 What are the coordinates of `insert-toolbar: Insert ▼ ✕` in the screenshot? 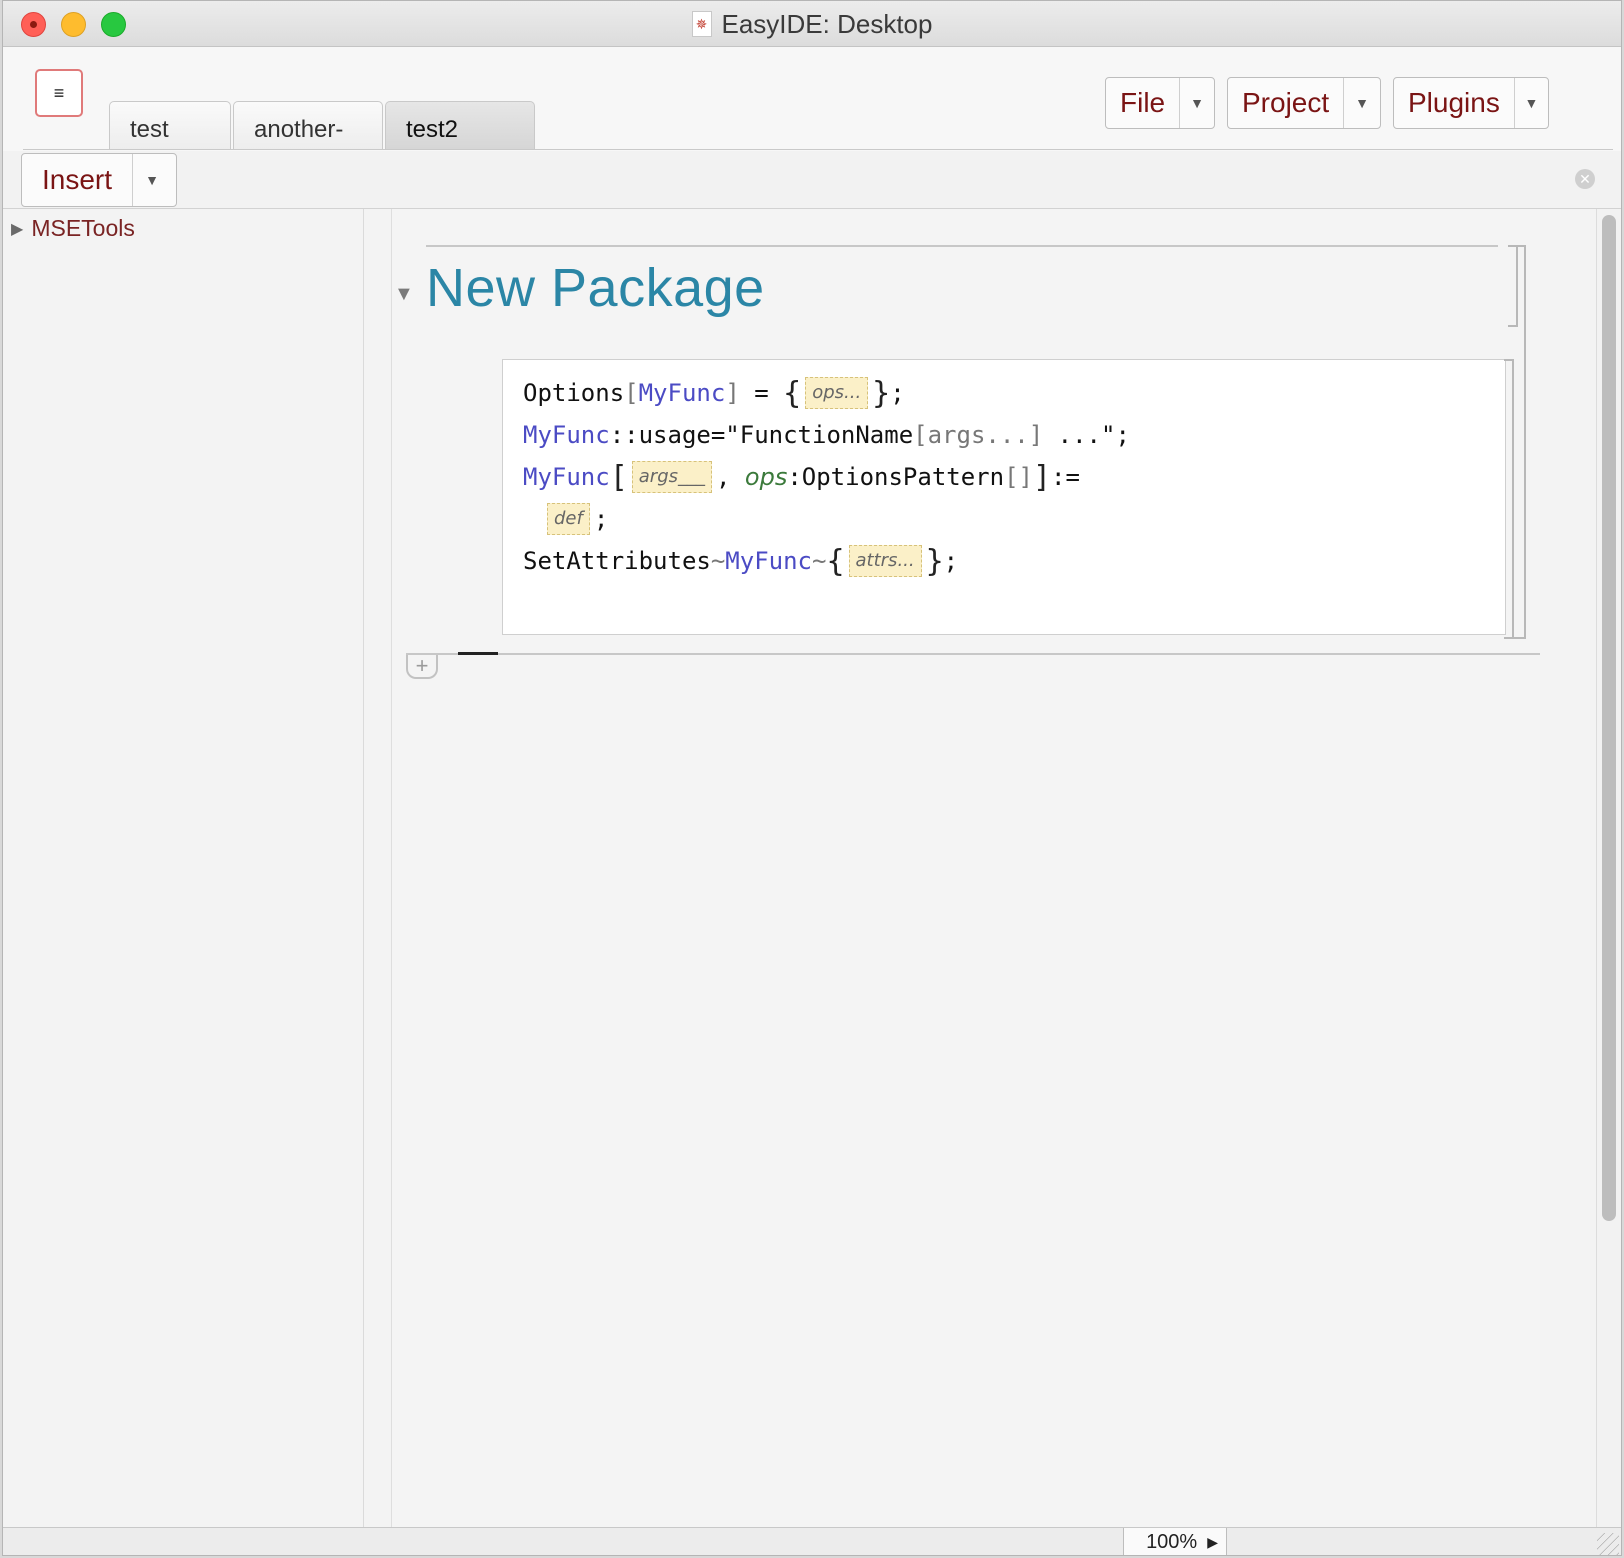 It's located at (812, 180).